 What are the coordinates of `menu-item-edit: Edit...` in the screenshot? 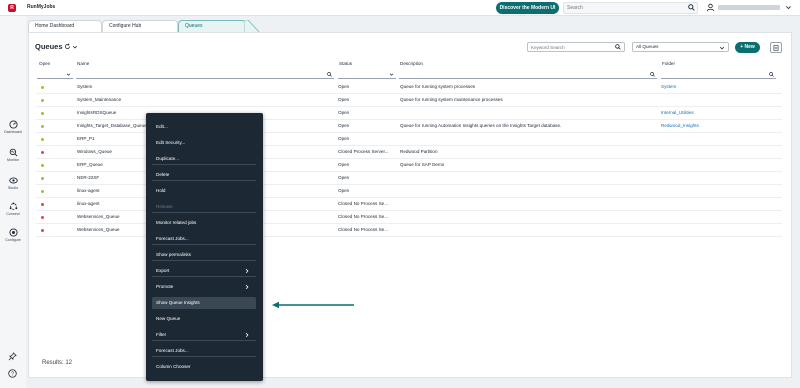 It's located at (204, 127).